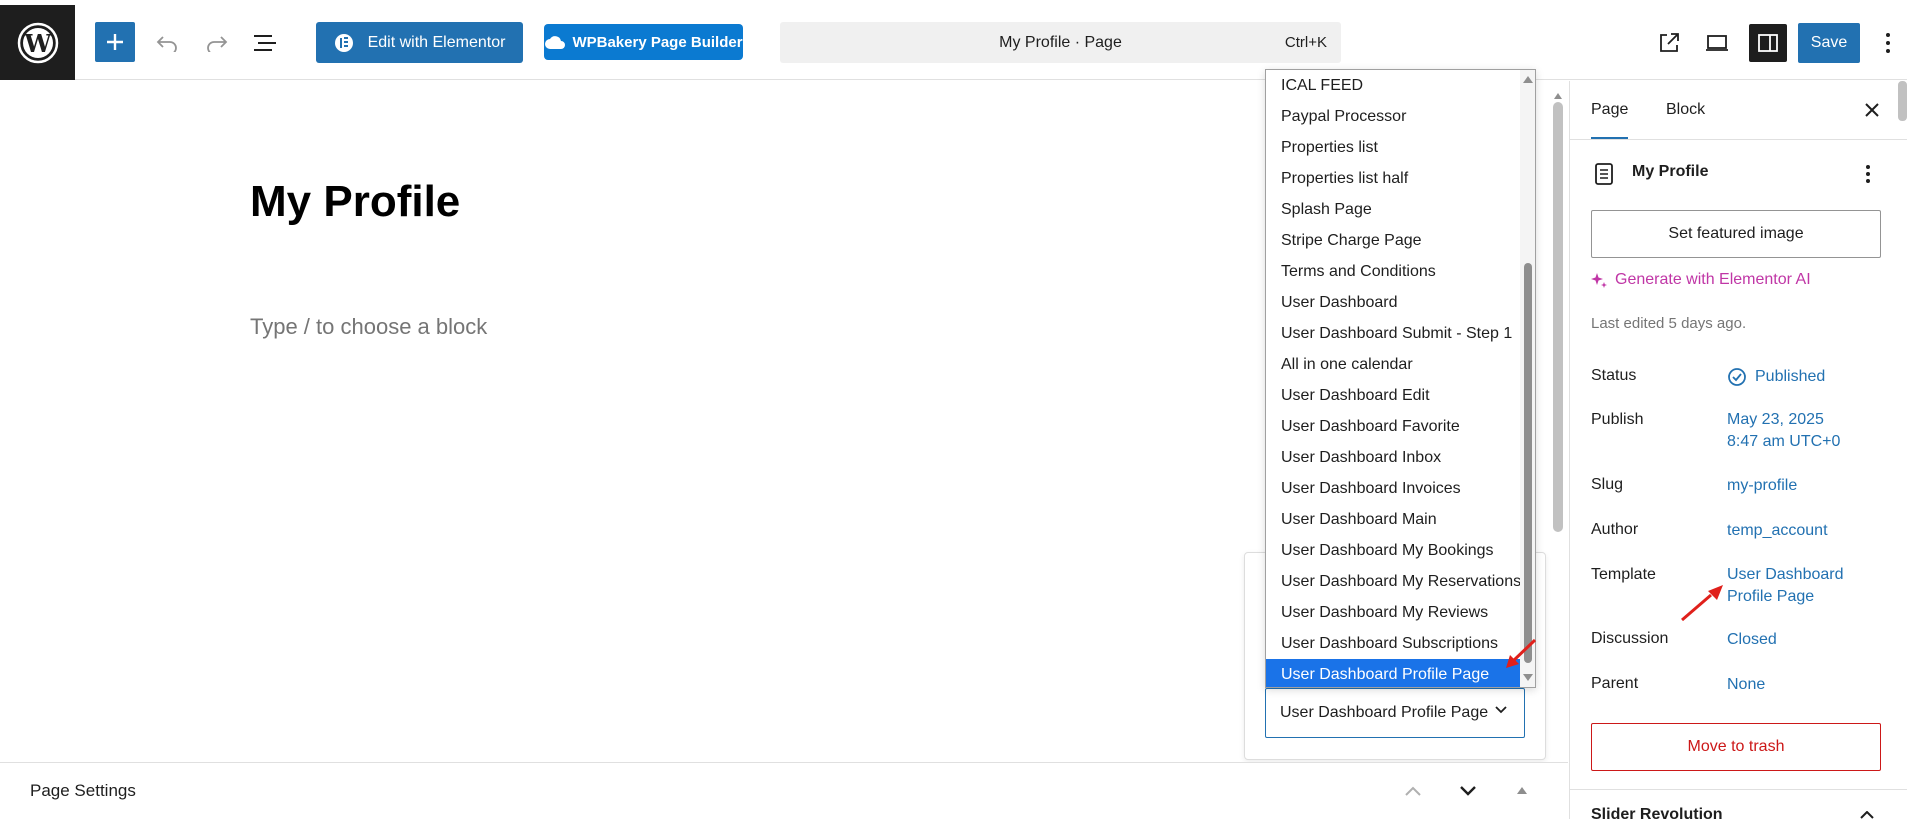 The width and height of the screenshot is (1907, 824). I want to click on save-button: Save, so click(1829, 43).